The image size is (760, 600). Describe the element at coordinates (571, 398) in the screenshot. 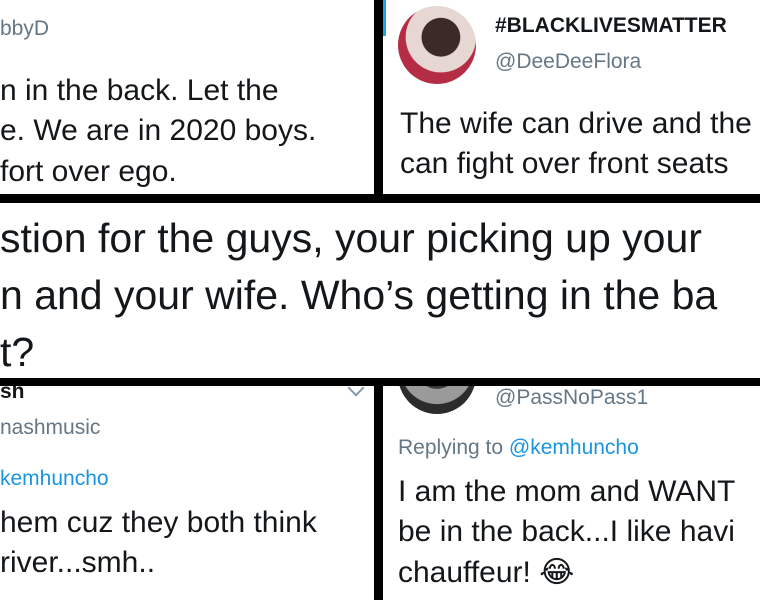

I see `author-handle: @PassNoPass1` at that location.